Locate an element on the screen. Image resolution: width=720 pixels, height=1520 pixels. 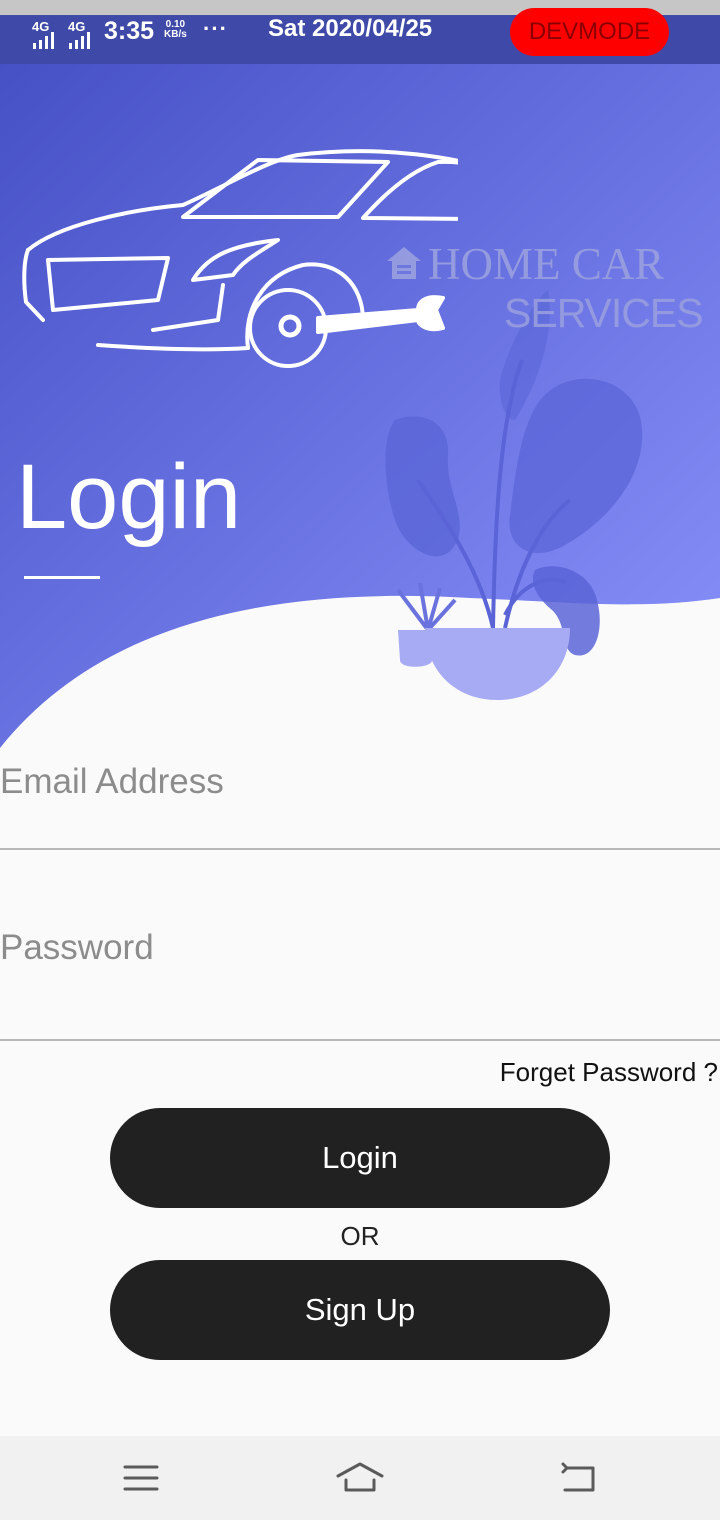
menu-icon is located at coordinates (141, 1478).